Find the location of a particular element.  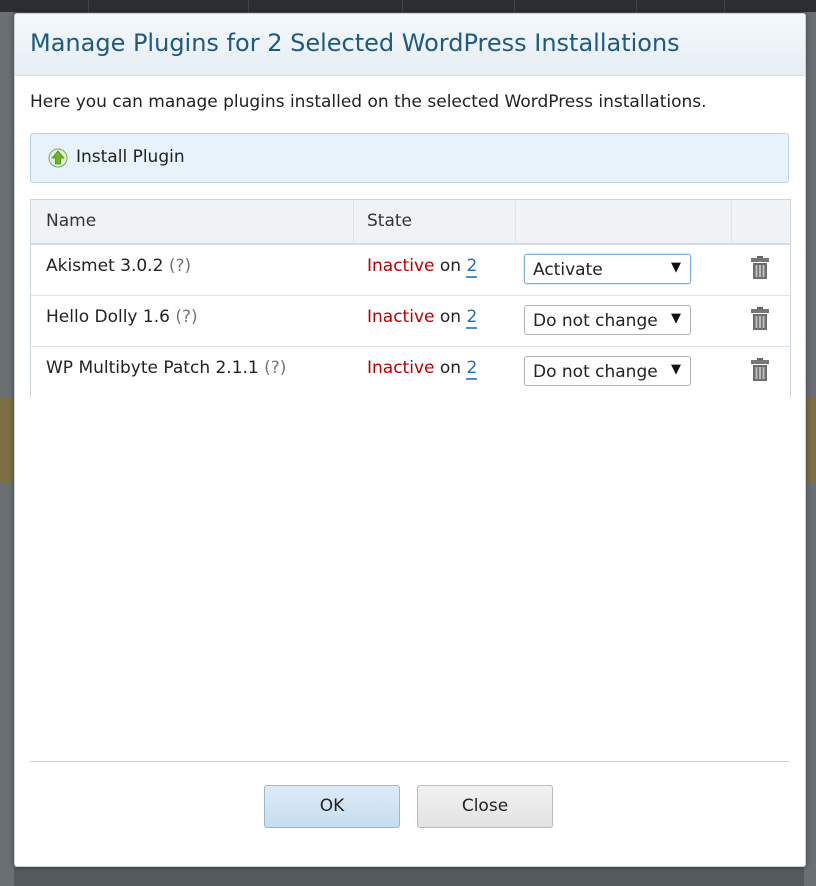

plugin-name-cell: Akismet 3.0.2 (?) is located at coordinates (118, 266).